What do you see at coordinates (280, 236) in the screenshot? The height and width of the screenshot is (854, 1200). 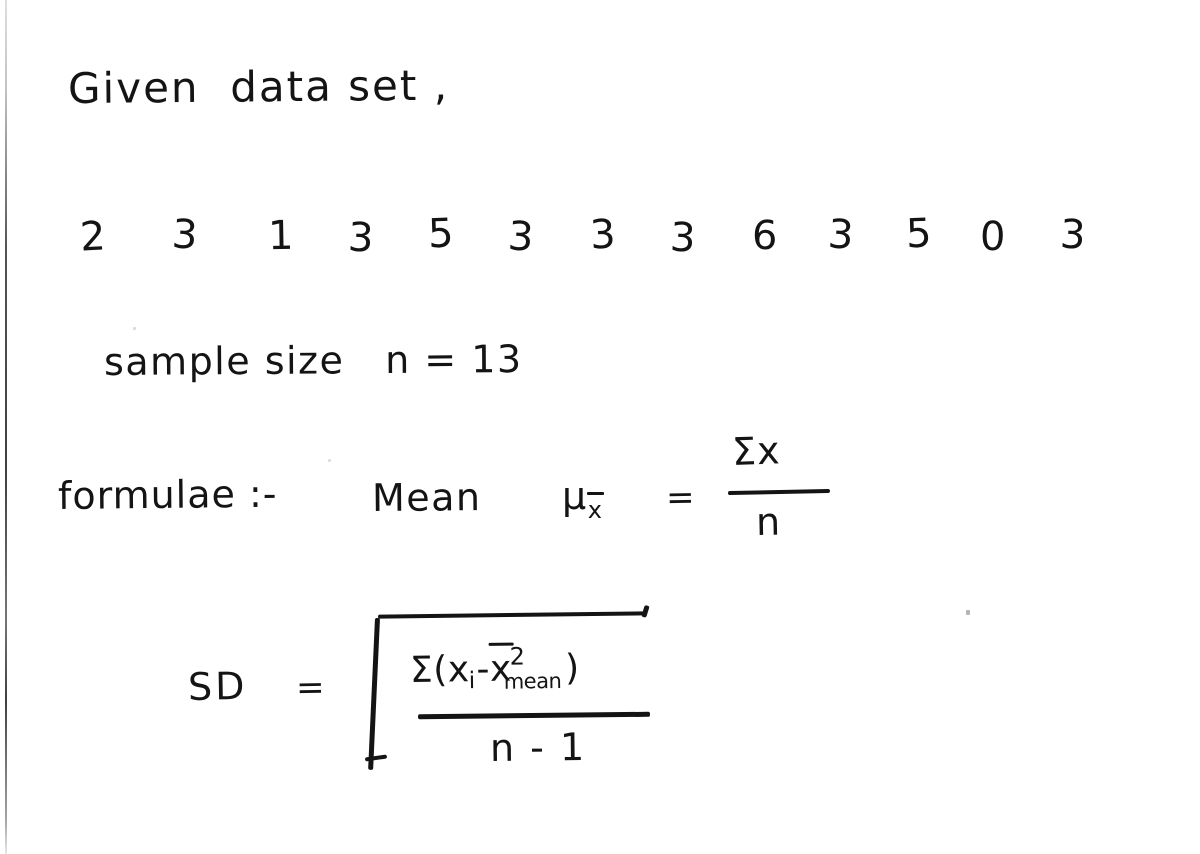 I see `dataset-value: 1` at bounding box center [280, 236].